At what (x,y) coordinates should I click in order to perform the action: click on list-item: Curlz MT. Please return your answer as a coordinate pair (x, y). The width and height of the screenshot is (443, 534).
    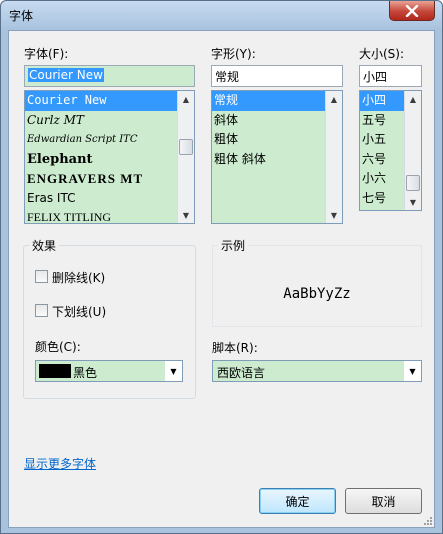
    Looking at the image, I should click on (101, 121).